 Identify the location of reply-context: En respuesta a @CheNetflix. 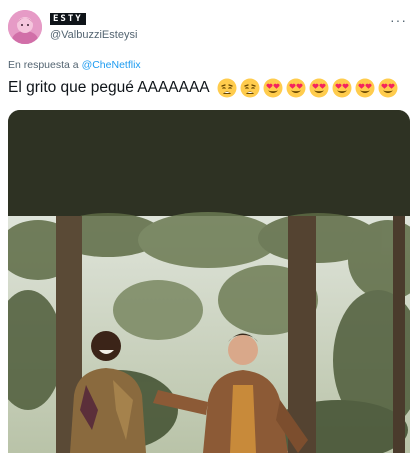
(74, 65).